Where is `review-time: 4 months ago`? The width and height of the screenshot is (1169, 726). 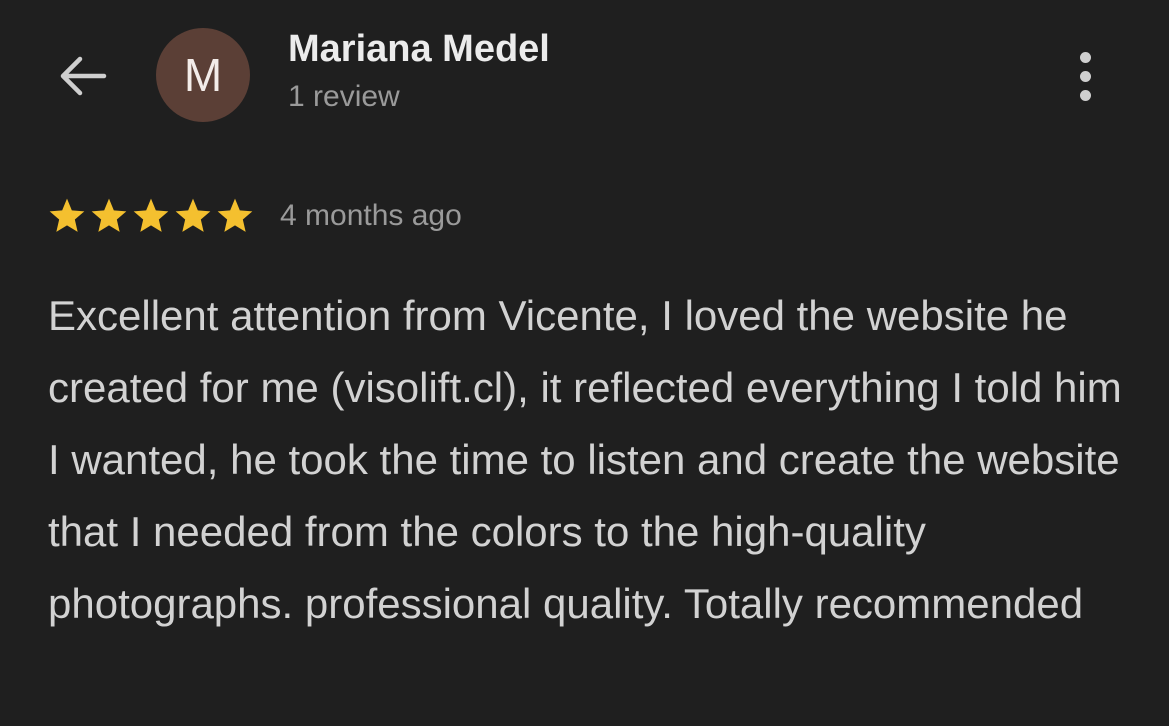
review-time: 4 months ago is located at coordinates (371, 215).